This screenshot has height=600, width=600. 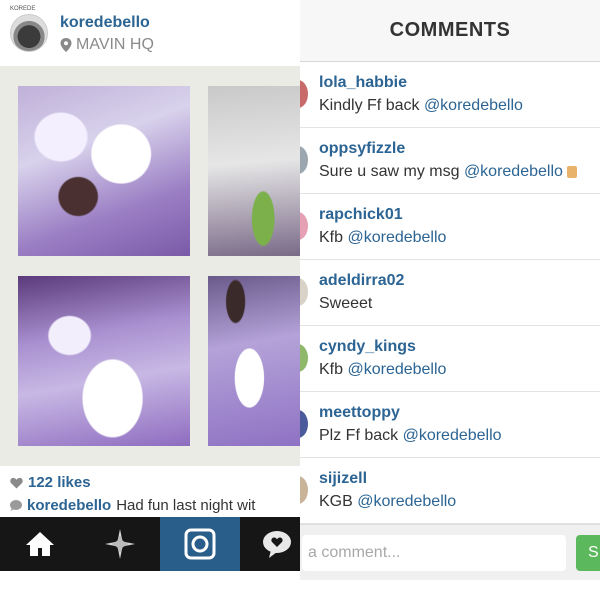 I want to click on comment-text: KGB @koredebello, so click(x=387, y=502).